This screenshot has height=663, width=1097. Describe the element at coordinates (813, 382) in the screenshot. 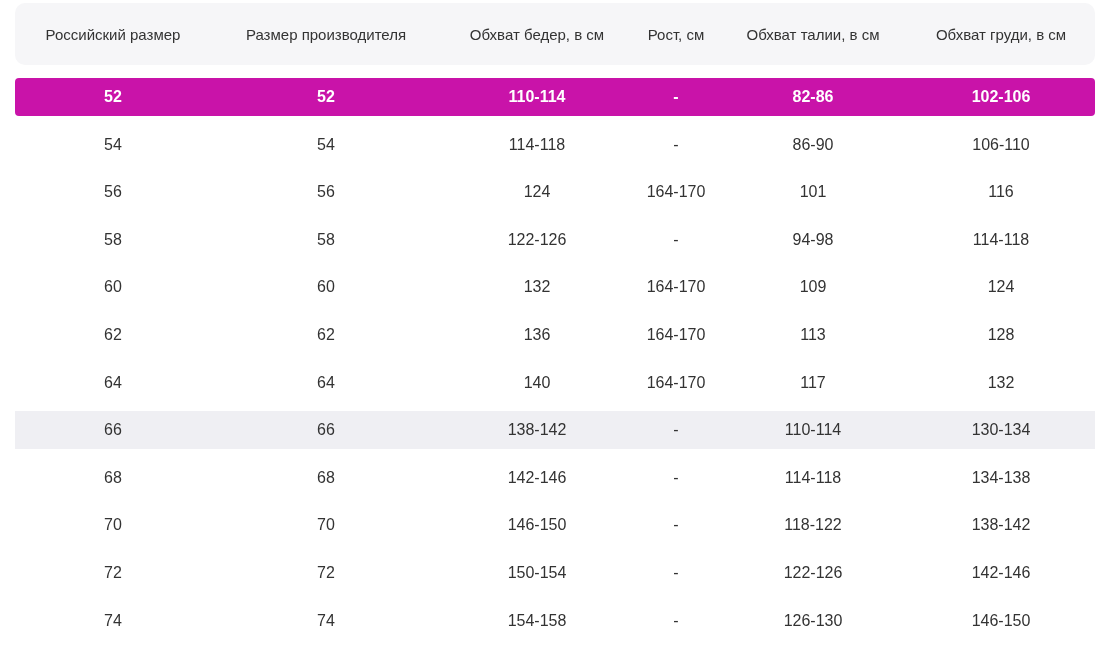

I see `table-cell-text: 117` at that location.